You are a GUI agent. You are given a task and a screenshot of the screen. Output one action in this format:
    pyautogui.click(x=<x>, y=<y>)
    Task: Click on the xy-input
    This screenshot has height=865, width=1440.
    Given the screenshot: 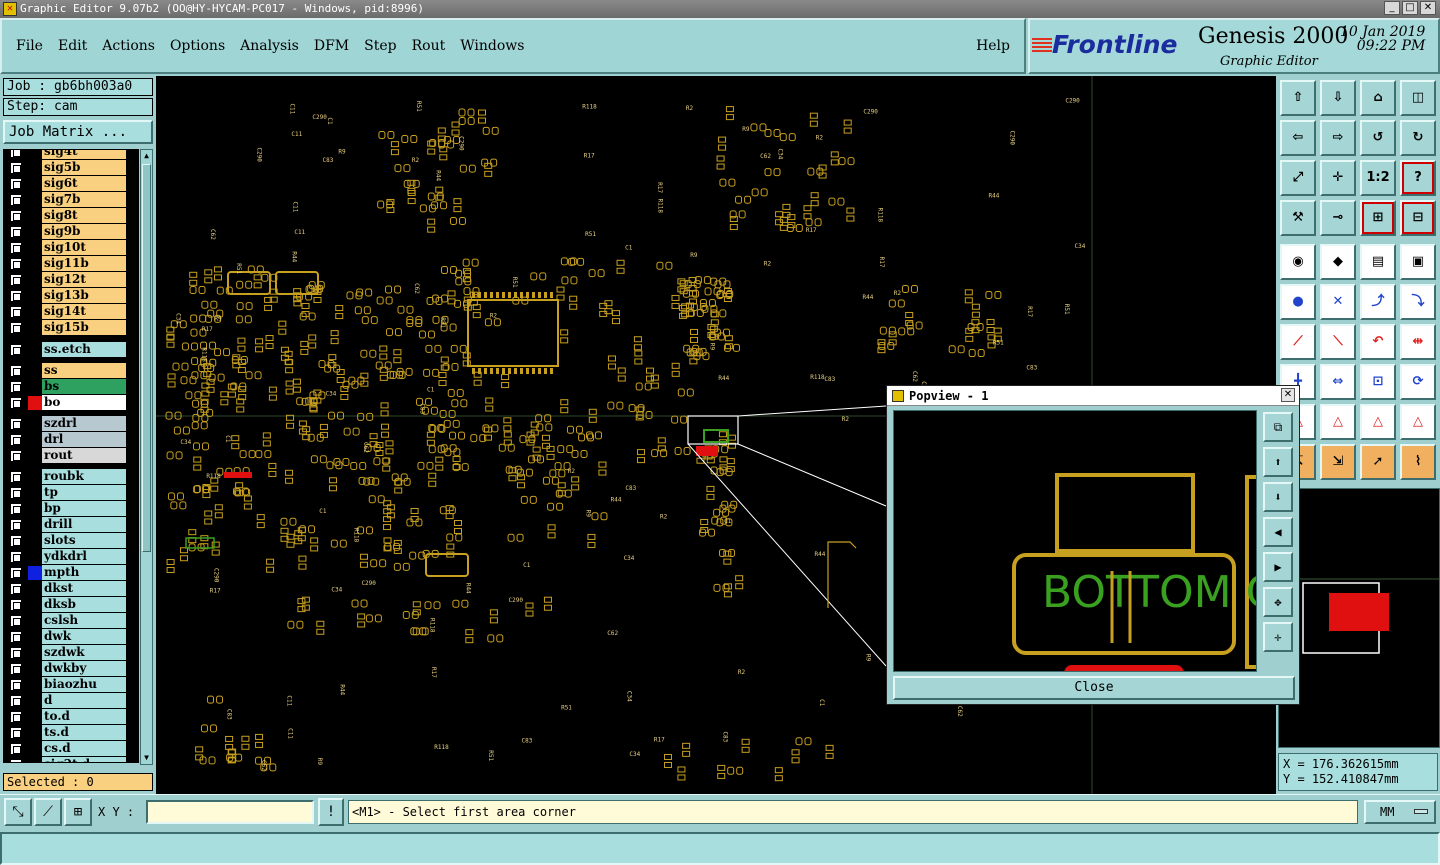 What is the action you would take?
    pyautogui.click(x=230, y=812)
    